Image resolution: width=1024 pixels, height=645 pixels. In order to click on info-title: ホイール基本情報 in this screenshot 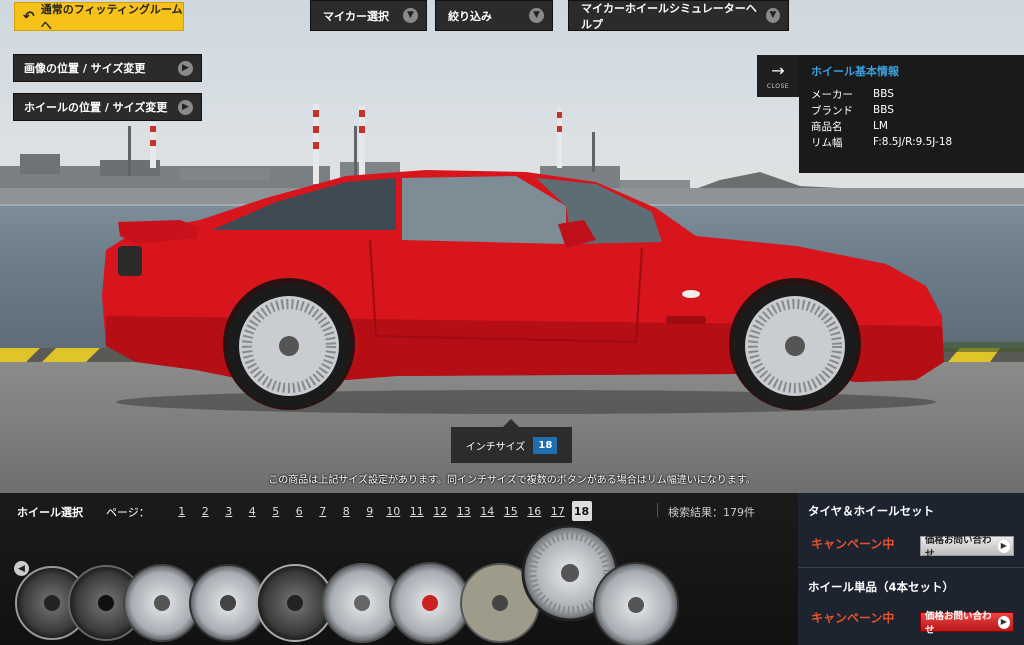, I will do `click(855, 71)`.